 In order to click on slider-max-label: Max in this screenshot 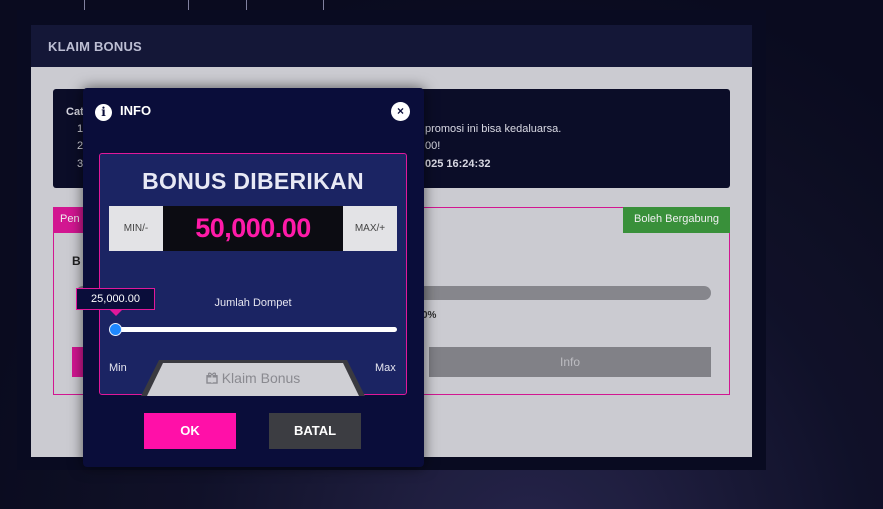, I will do `click(385, 368)`.